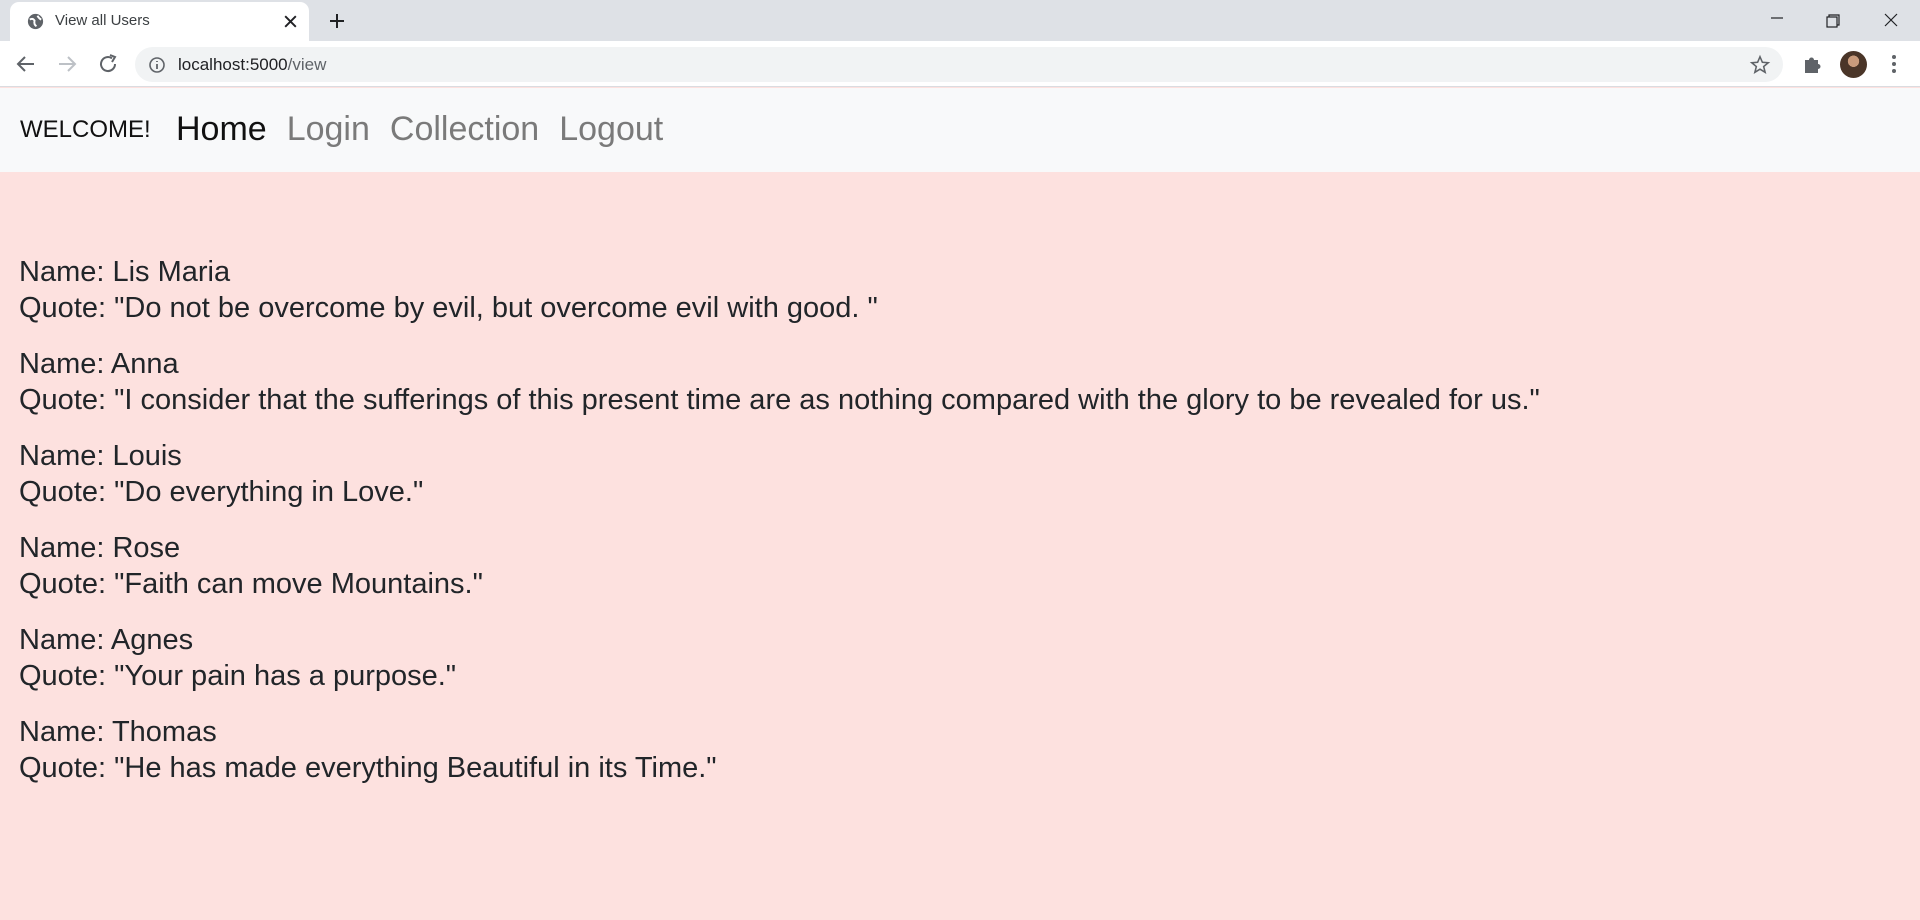 Image resolution: width=1920 pixels, height=920 pixels. Describe the element at coordinates (157, 65) in the screenshot. I see `info-icon` at that location.